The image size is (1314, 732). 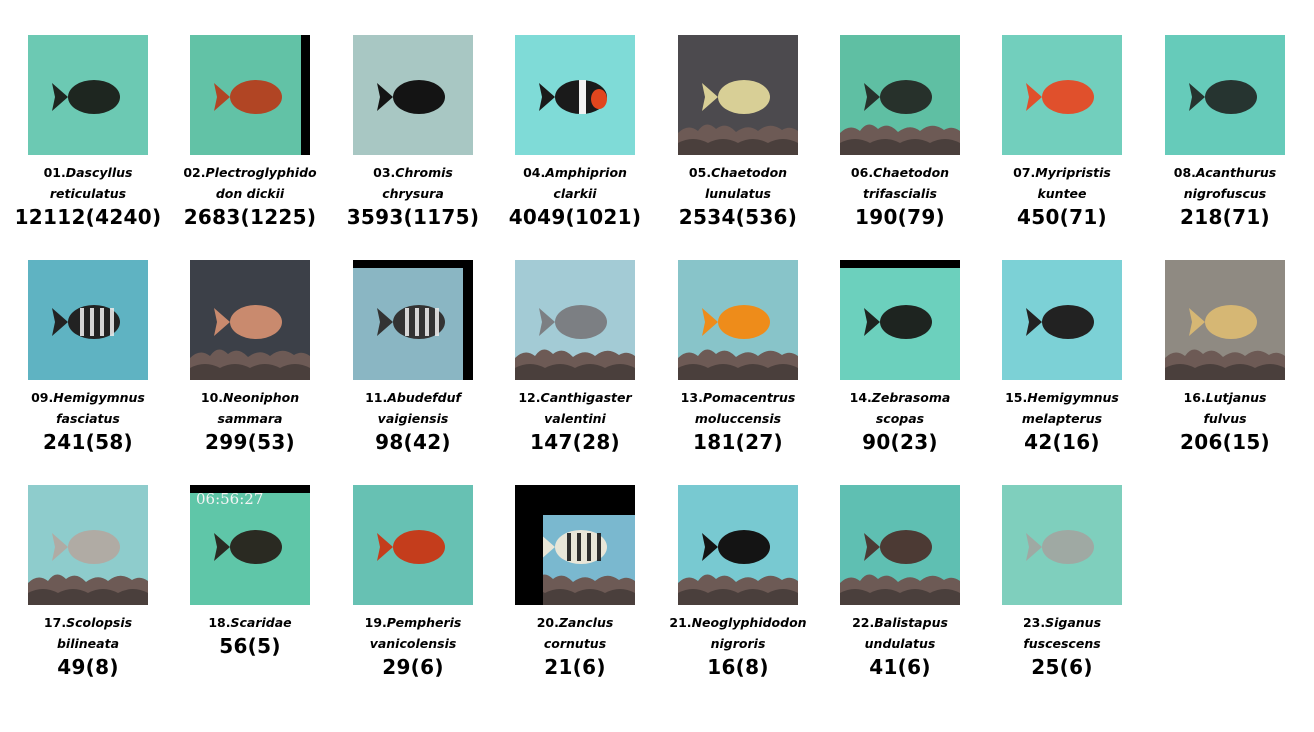 I want to click on species-genus: Siganus, so click(x=1073, y=622).